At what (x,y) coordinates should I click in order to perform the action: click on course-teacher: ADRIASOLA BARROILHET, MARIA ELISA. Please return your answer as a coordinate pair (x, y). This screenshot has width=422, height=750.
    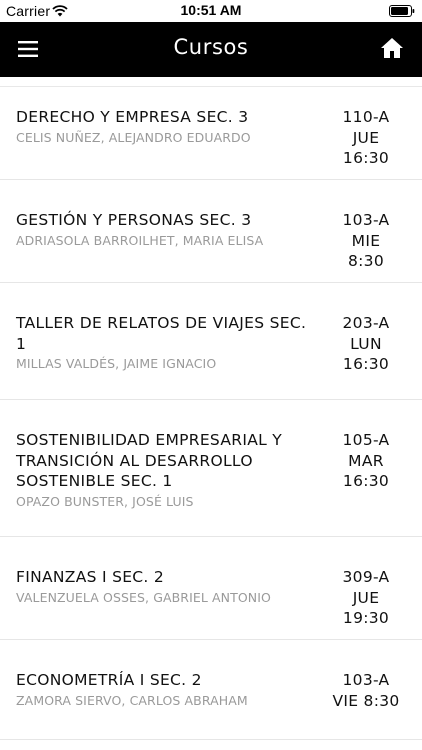
    Looking at the image, I should click on (140, 240).